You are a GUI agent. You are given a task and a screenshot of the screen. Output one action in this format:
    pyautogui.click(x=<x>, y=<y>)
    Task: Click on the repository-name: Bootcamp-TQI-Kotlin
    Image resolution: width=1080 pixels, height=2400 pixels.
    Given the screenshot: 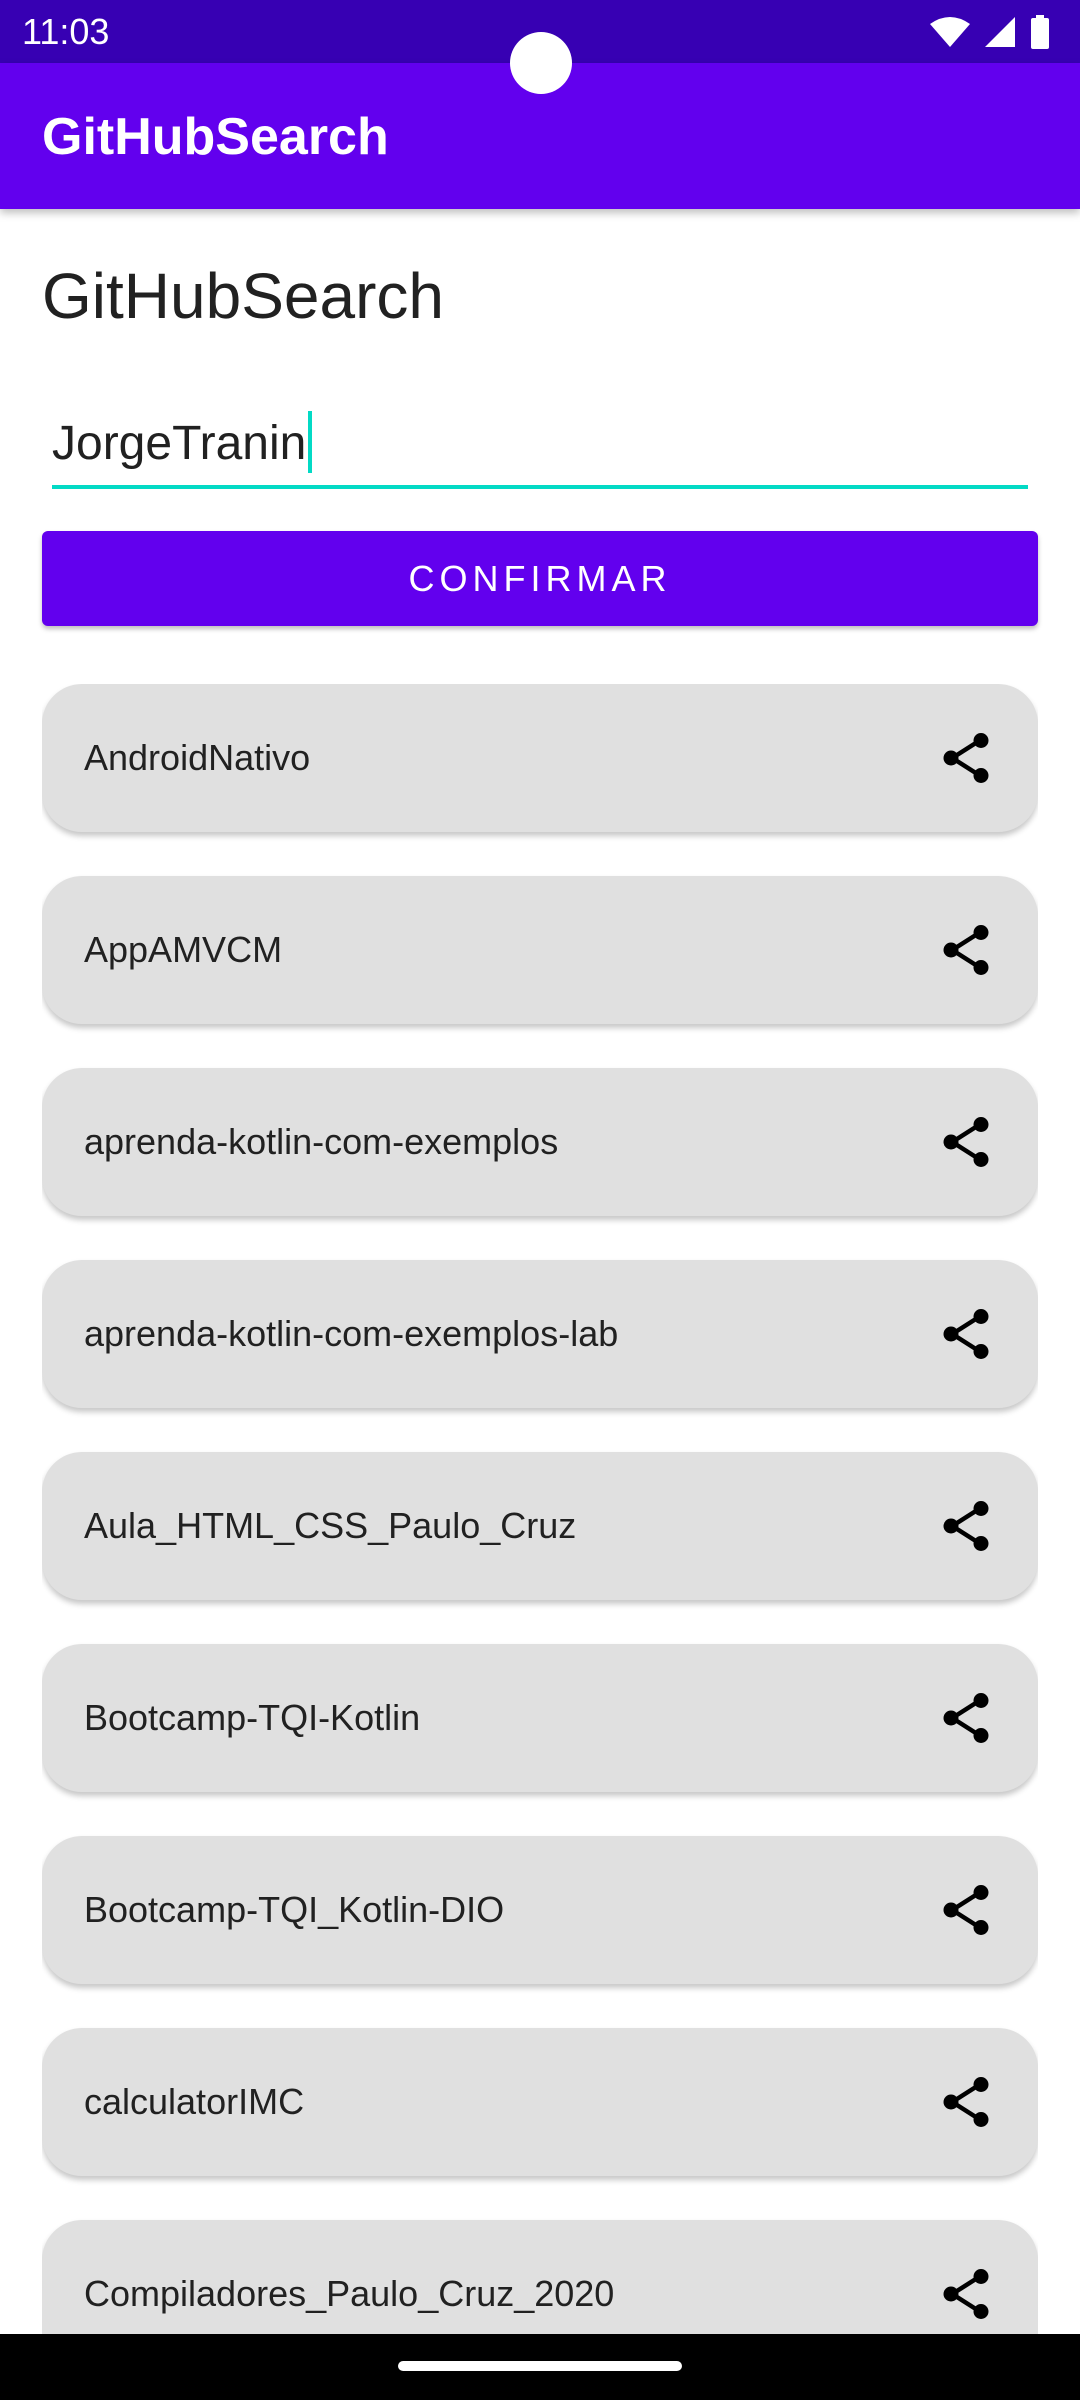 What is the action you would take?
    pyautogui.click(x=252, y=1717)
    